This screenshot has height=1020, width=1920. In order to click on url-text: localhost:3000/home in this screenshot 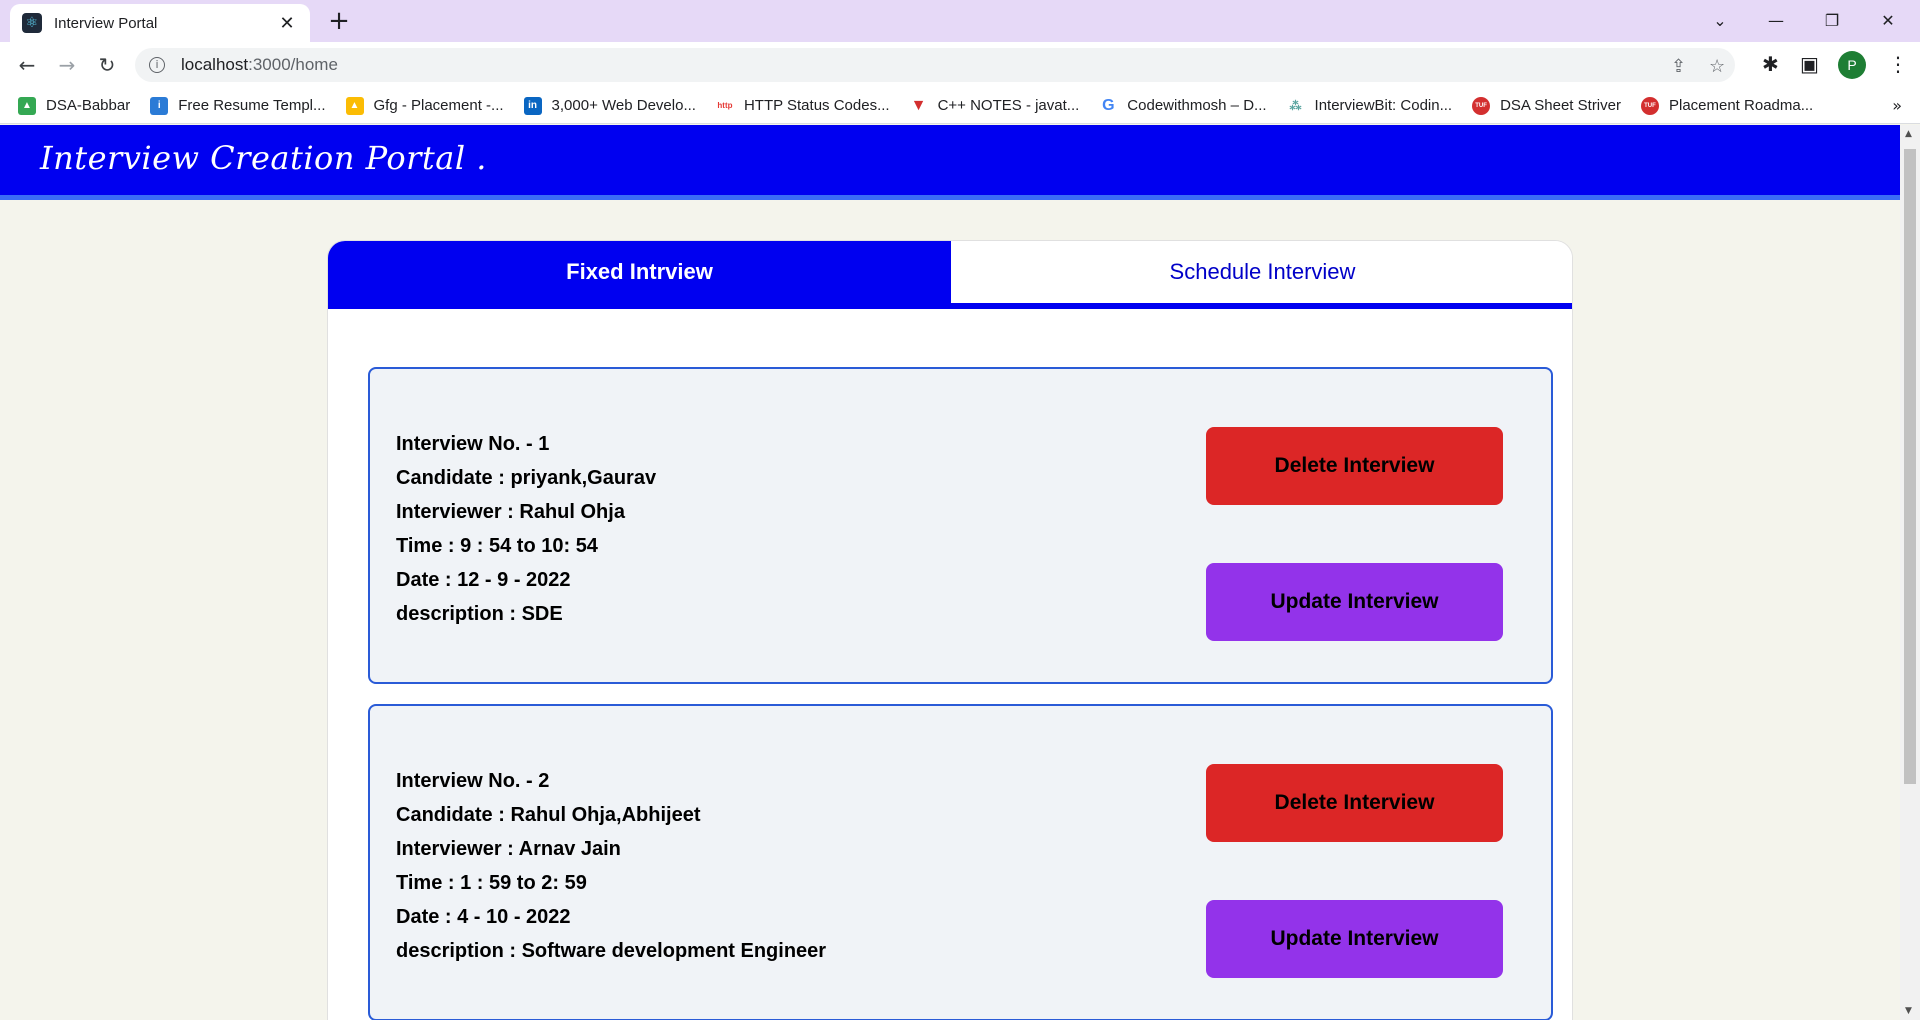, I will do `click(259, 65)`.